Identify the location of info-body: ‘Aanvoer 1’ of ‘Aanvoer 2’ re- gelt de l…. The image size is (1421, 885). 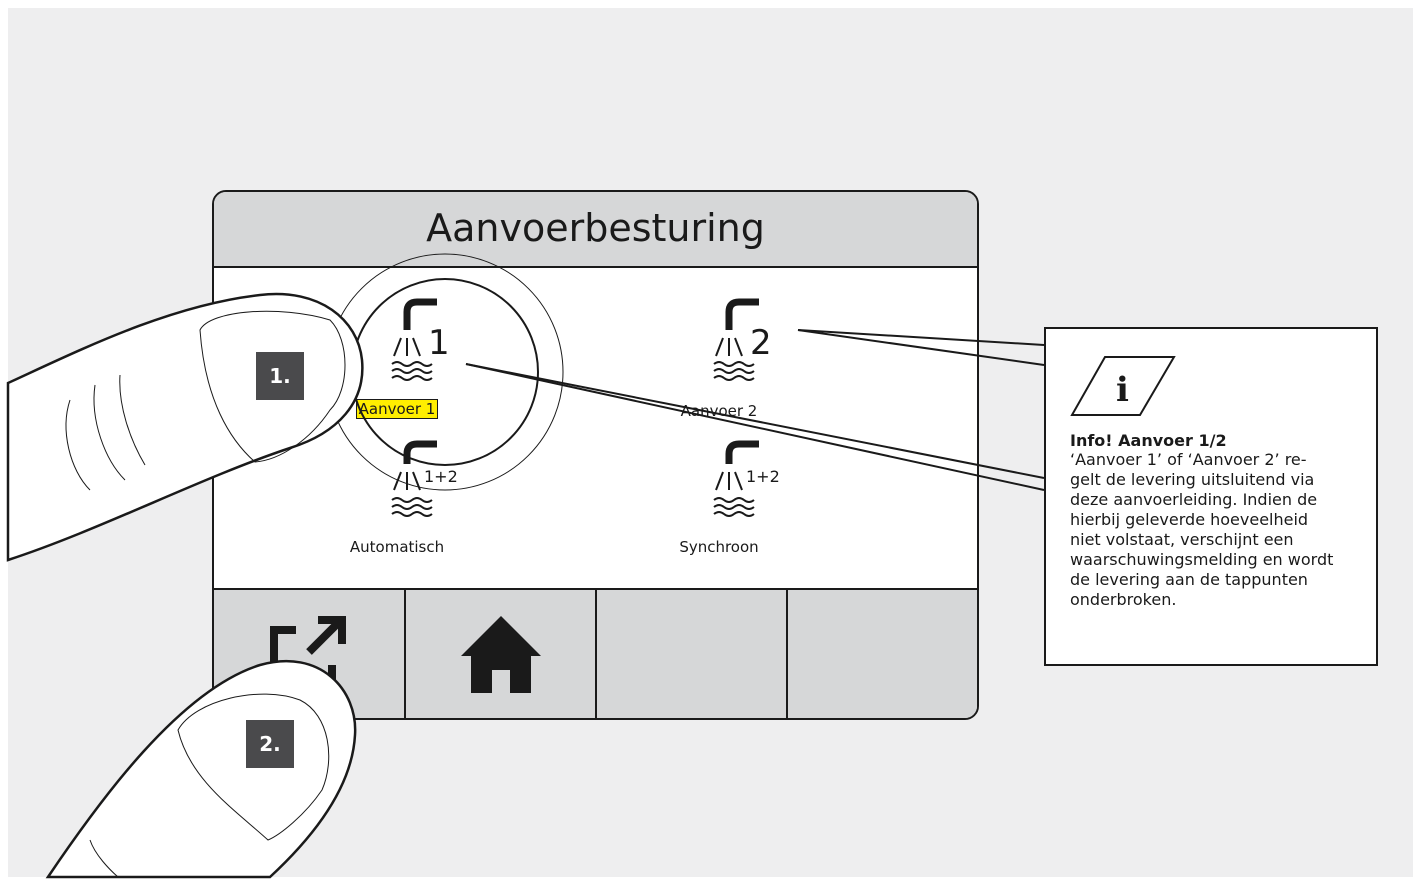
(1220, 530).